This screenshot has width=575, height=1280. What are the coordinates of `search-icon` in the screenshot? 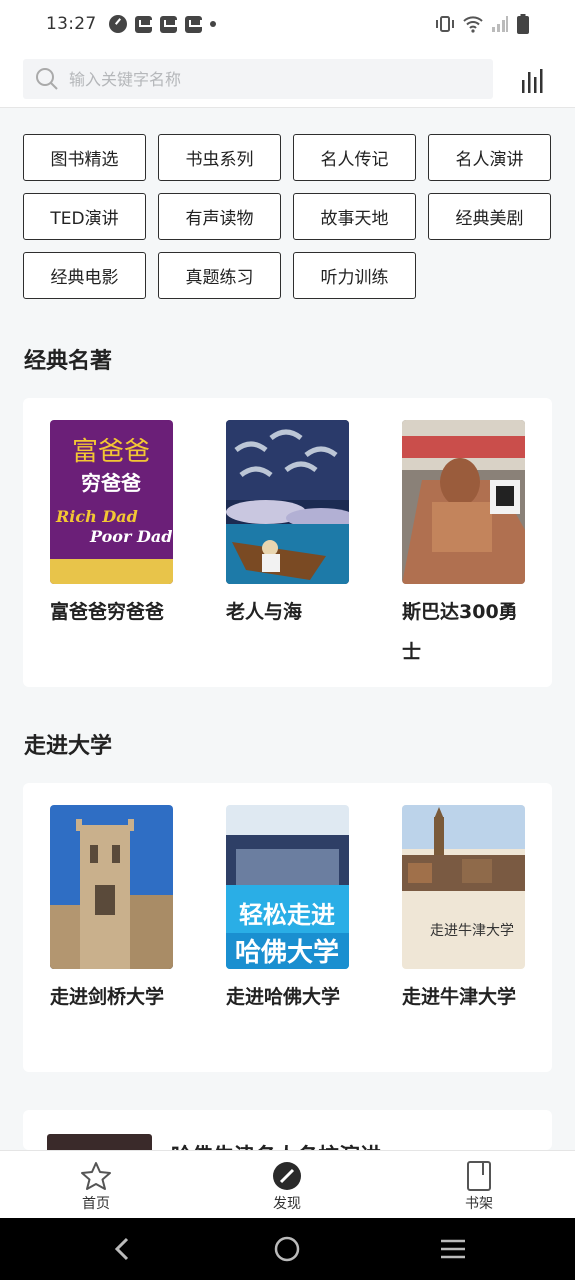 It's located at (47, 79).